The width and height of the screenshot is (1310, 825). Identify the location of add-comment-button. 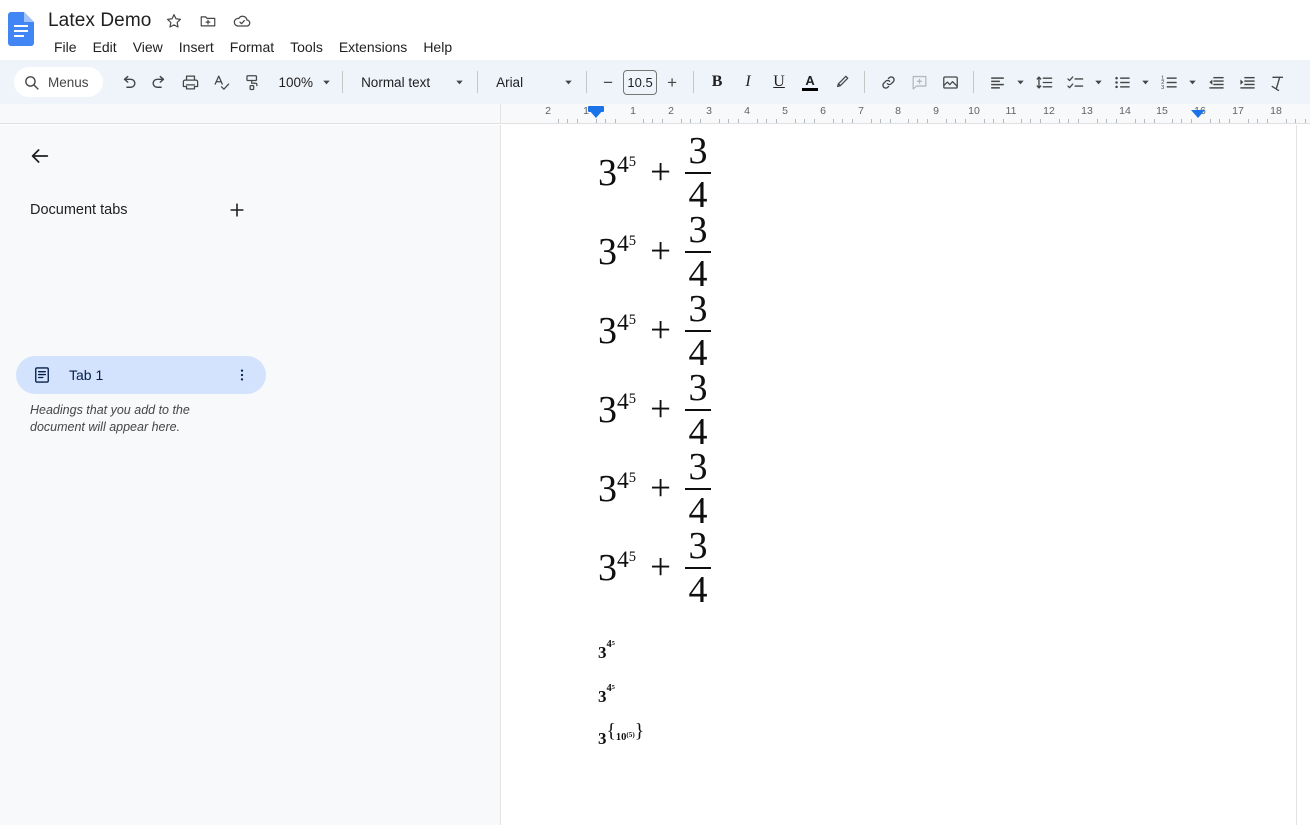
(919, 82).